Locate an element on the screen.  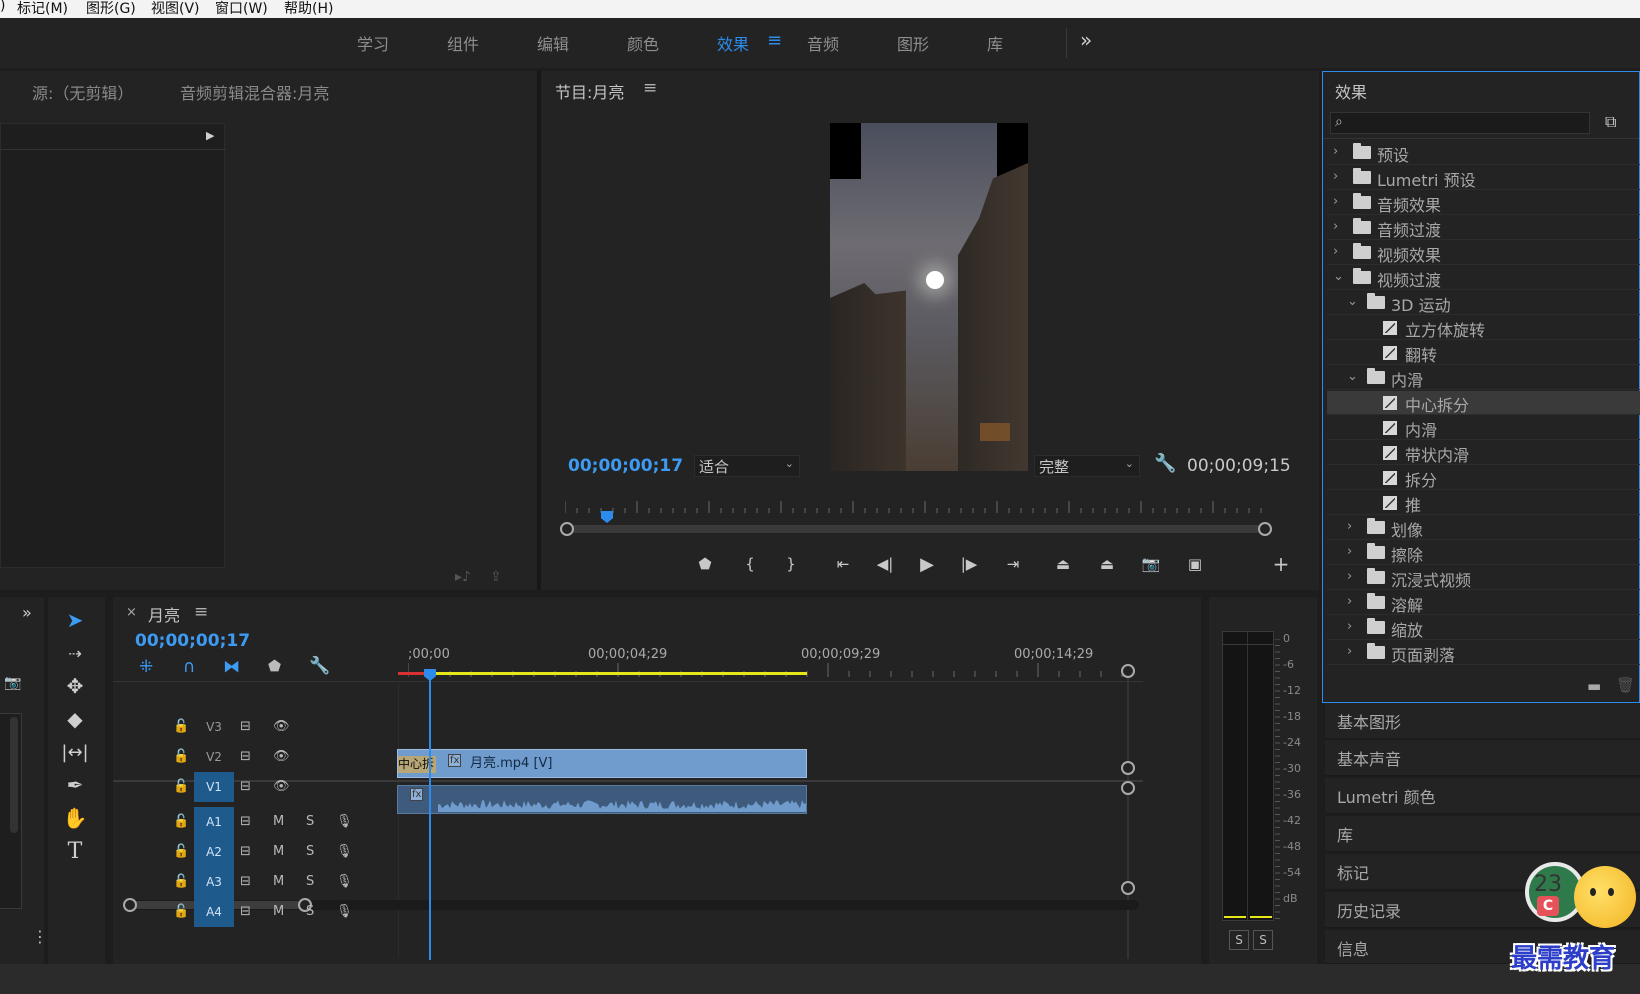
export-frame-icon: 📷 is located at coordinates (1151, 564).